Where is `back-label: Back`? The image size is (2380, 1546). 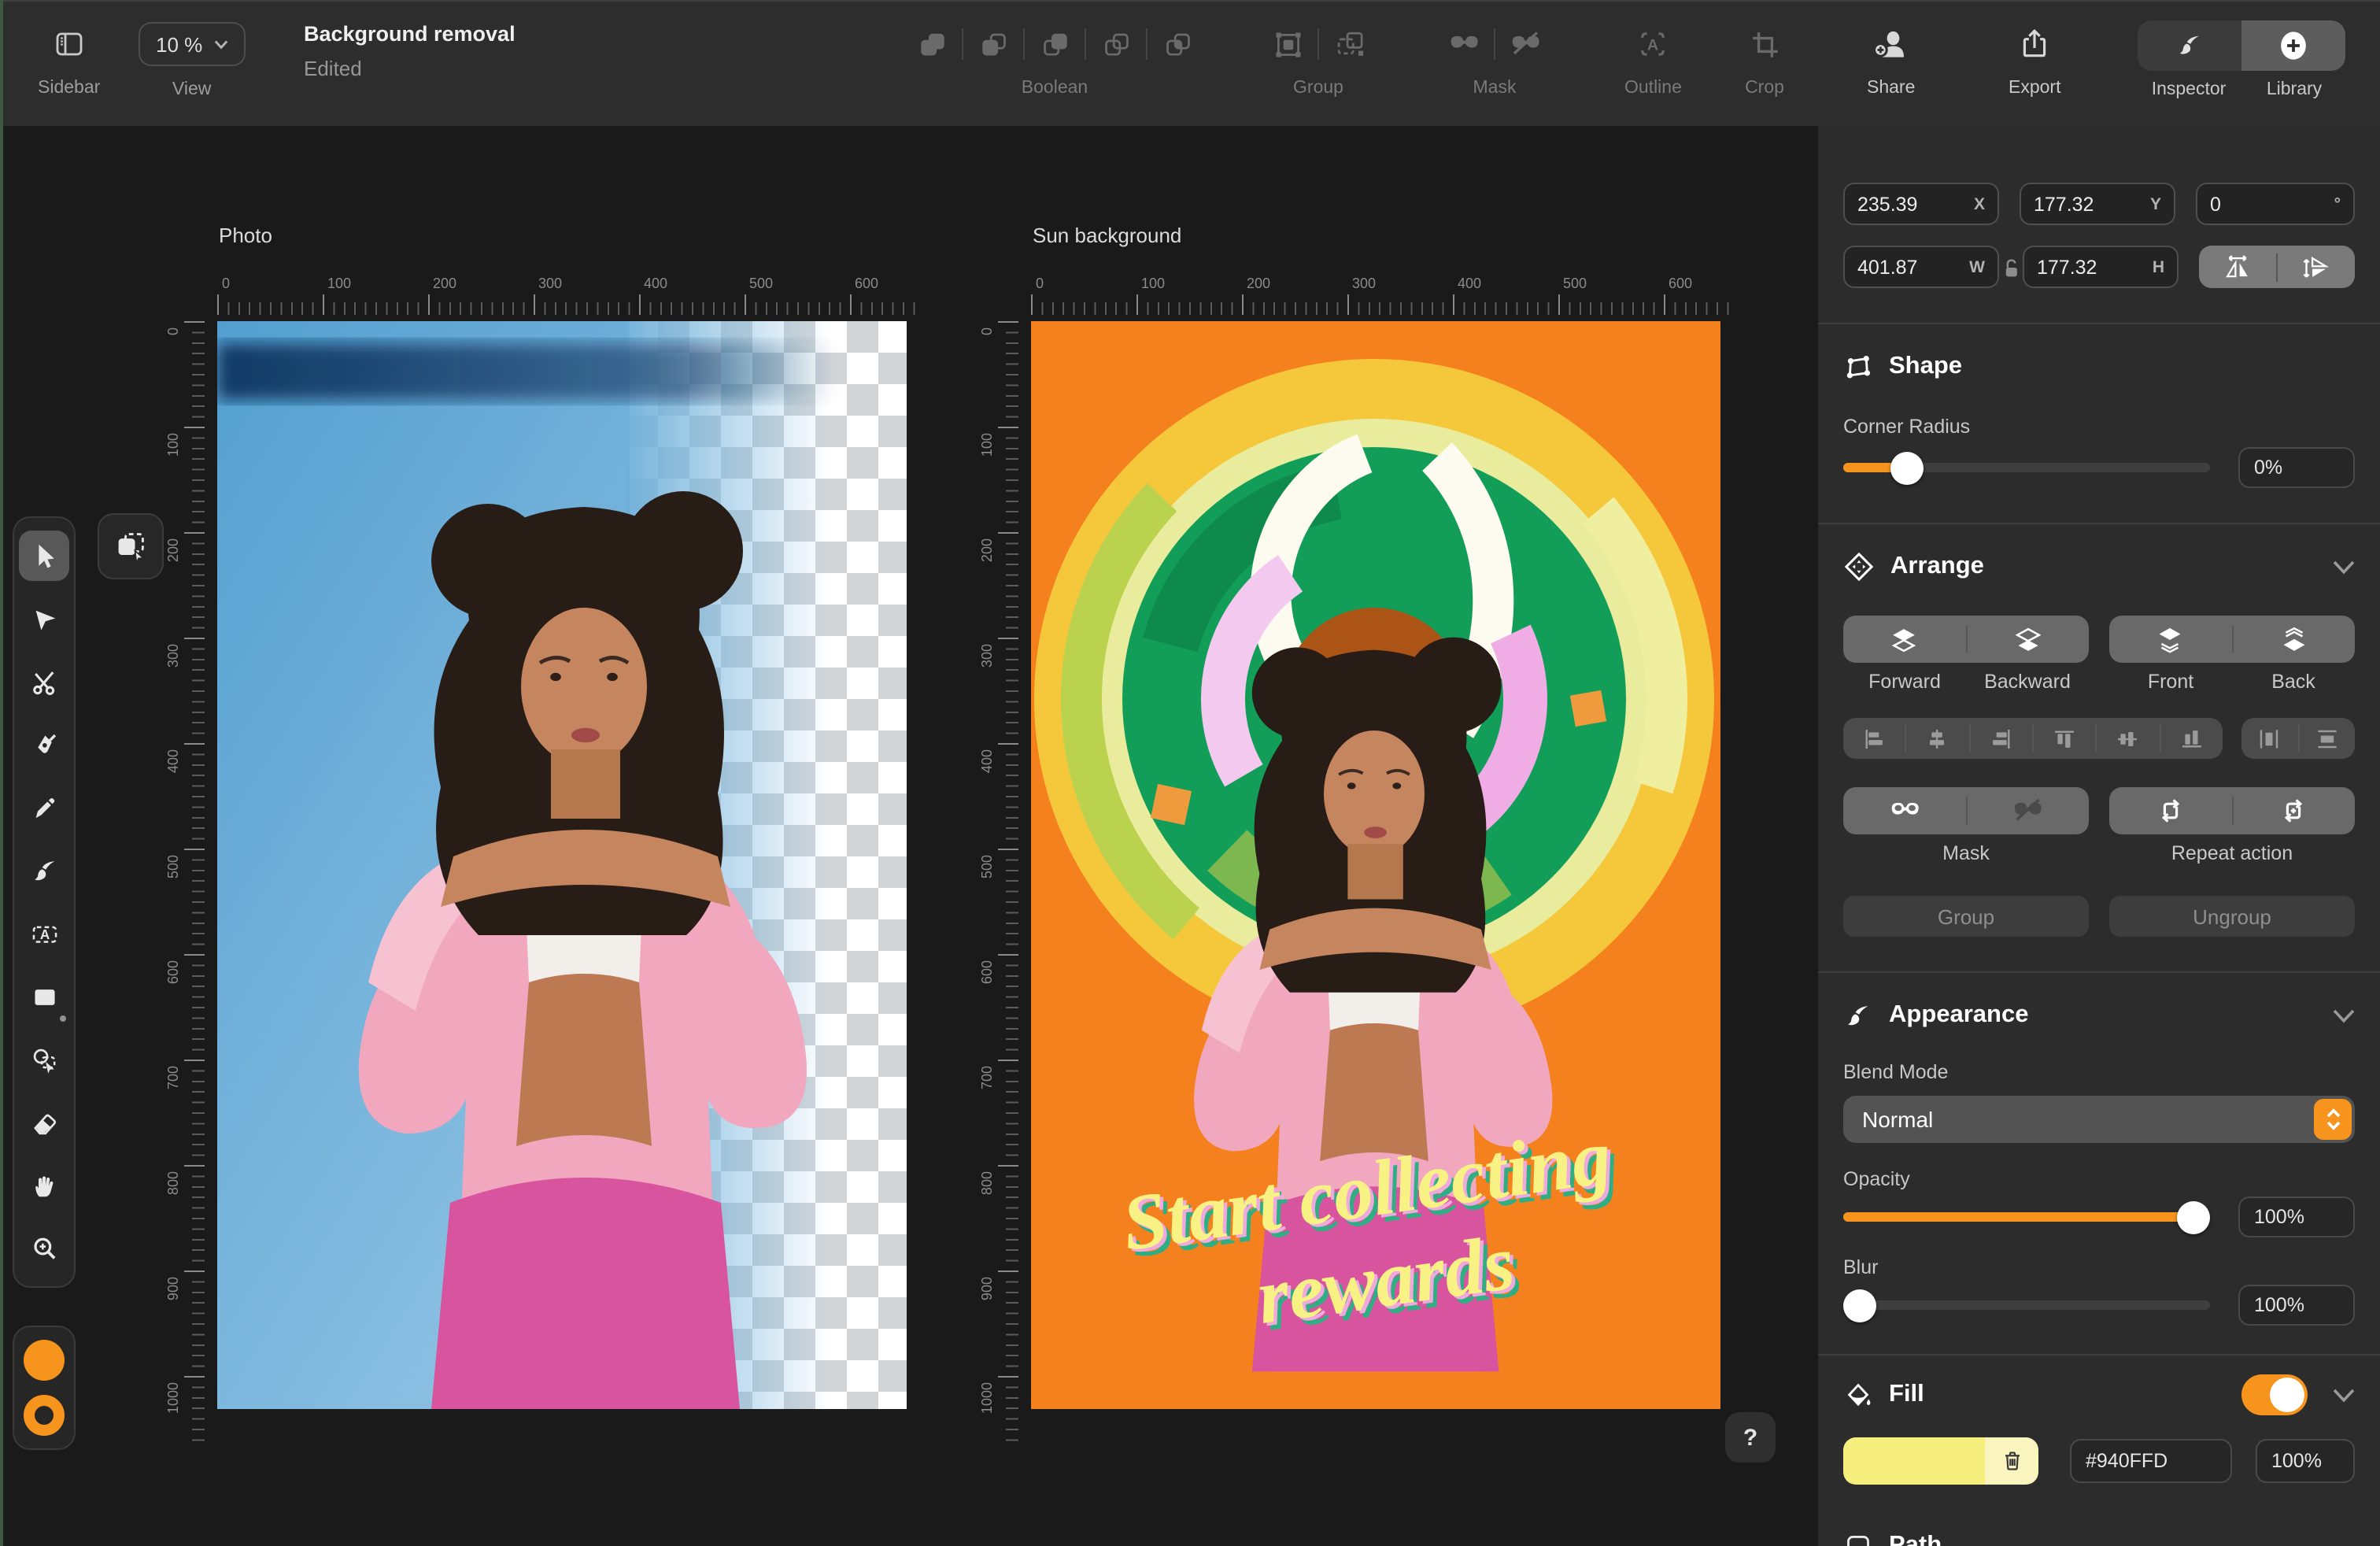
back-label: Back is located at coordinates (2293, 682).